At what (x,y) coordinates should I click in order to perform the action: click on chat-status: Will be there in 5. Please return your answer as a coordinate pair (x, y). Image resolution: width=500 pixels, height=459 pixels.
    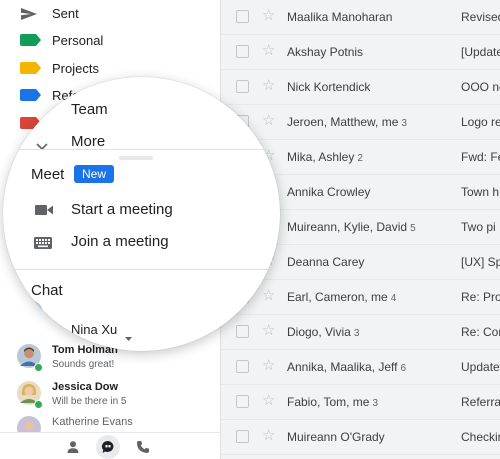
    Looking at the image, I should click on (89, 401).